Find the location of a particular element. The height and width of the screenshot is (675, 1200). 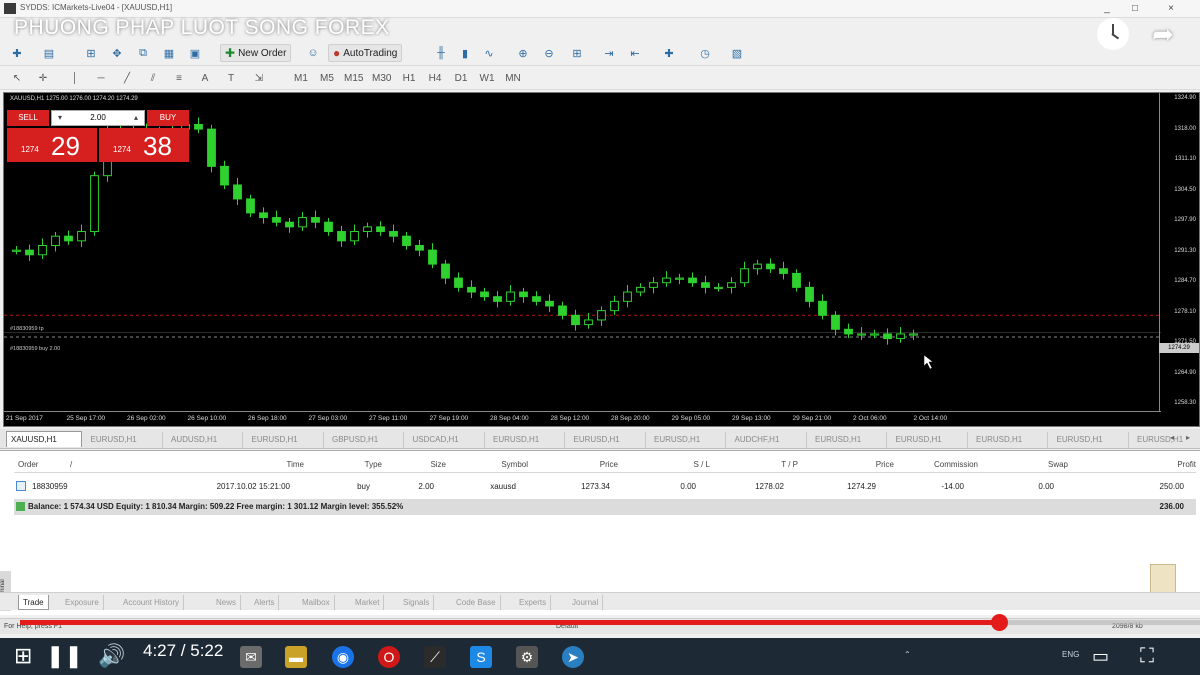

periods-icon: ◷ is located at coordinates (705, 53).